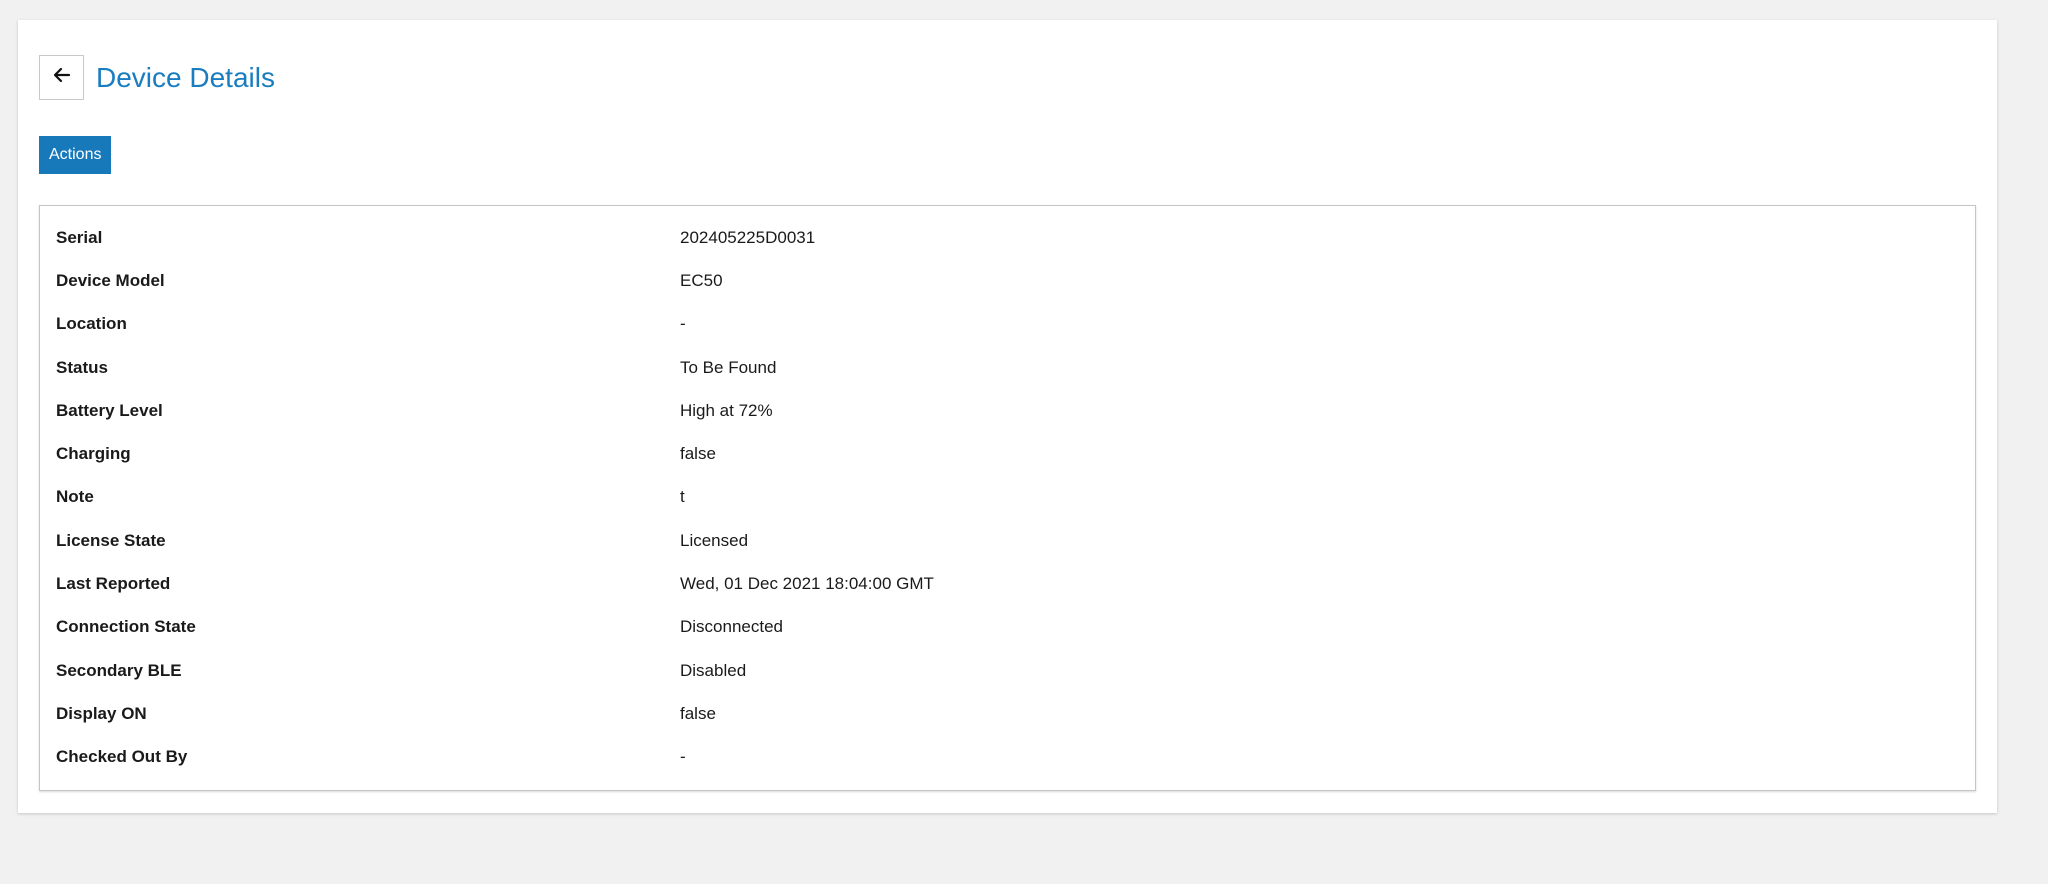 Image resolution: width=2048 pixels, height=884 pixels. What do you see at coordinates (1007, 540) in the screenshot?
I see `detail-row-license-state: License State Licensed` at bounding box center [1007, 540].